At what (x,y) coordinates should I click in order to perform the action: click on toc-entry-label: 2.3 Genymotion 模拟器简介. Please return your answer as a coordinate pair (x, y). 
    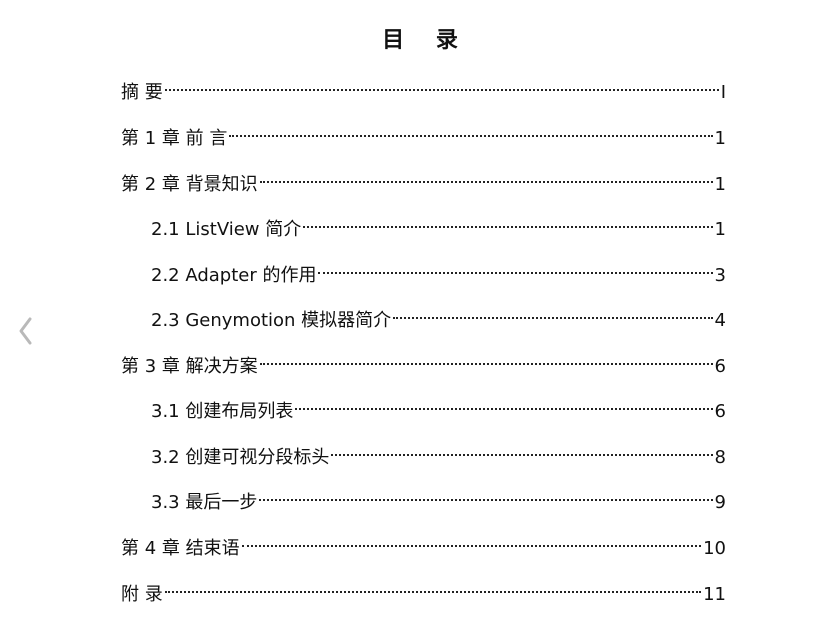
    Looking at the image, I should click on (271, 320).